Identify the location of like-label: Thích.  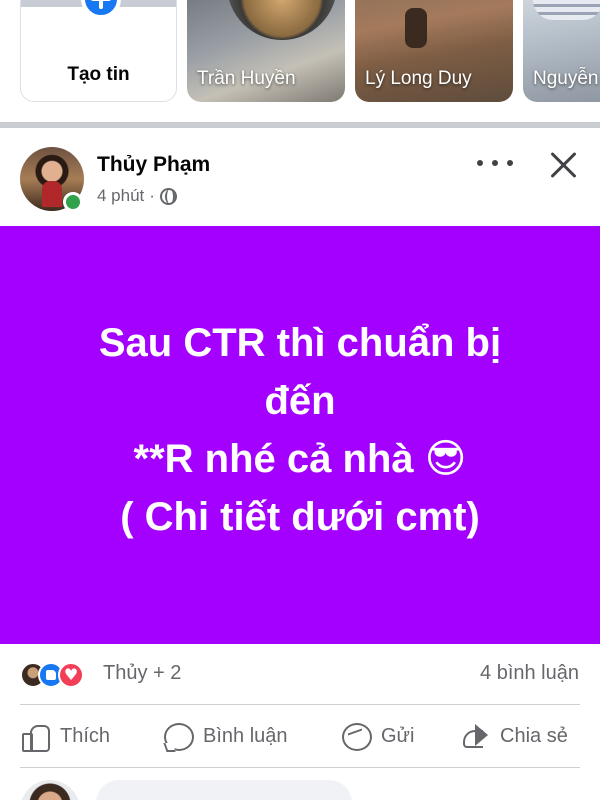
(85, 735).